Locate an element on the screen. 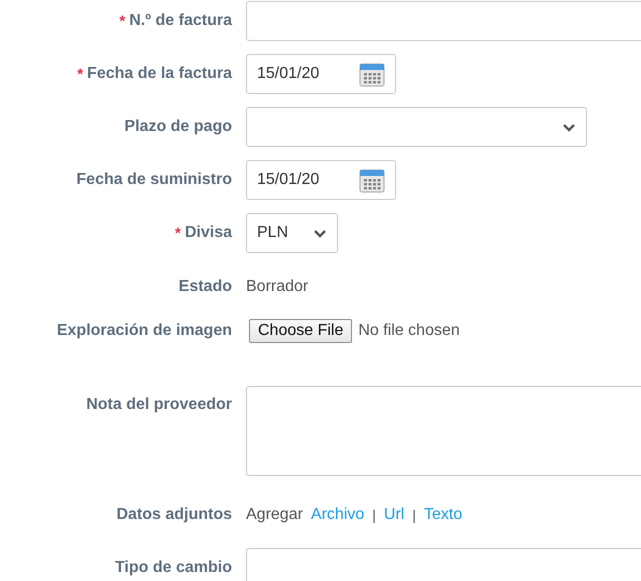 The image size is (641, 581). add-label: Agregar is located at coordinates (274, 515).